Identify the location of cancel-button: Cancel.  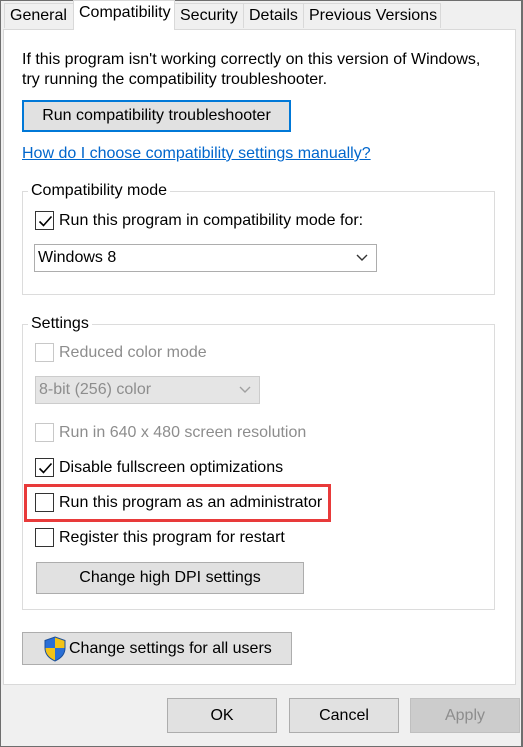
(344, 715).